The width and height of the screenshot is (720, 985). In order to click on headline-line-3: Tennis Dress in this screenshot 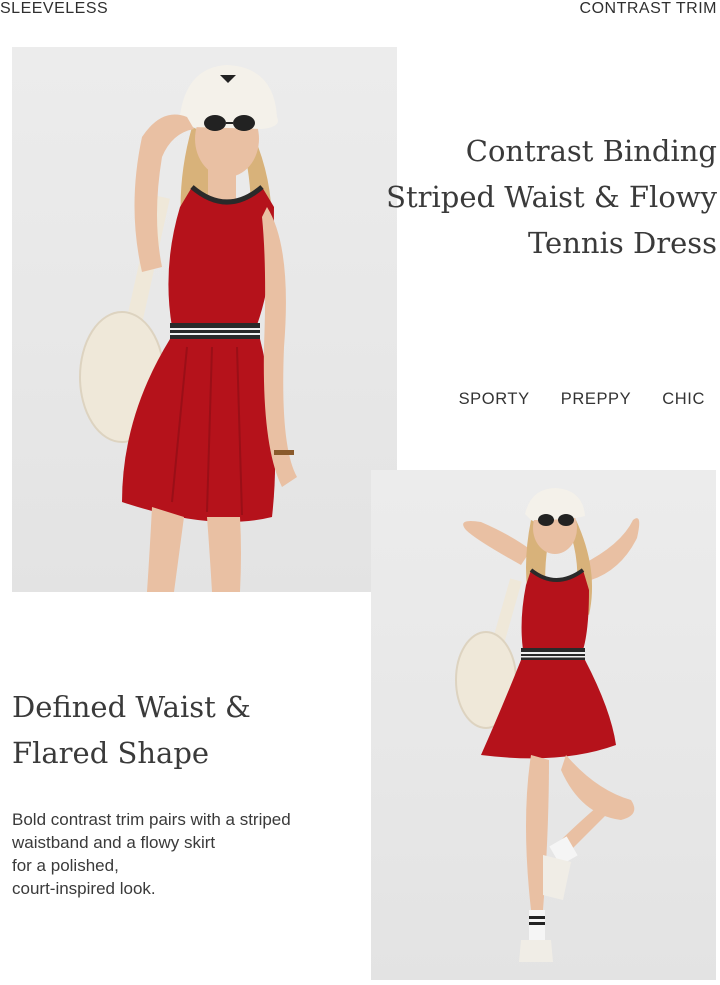, I will do `click(622, 243)`.